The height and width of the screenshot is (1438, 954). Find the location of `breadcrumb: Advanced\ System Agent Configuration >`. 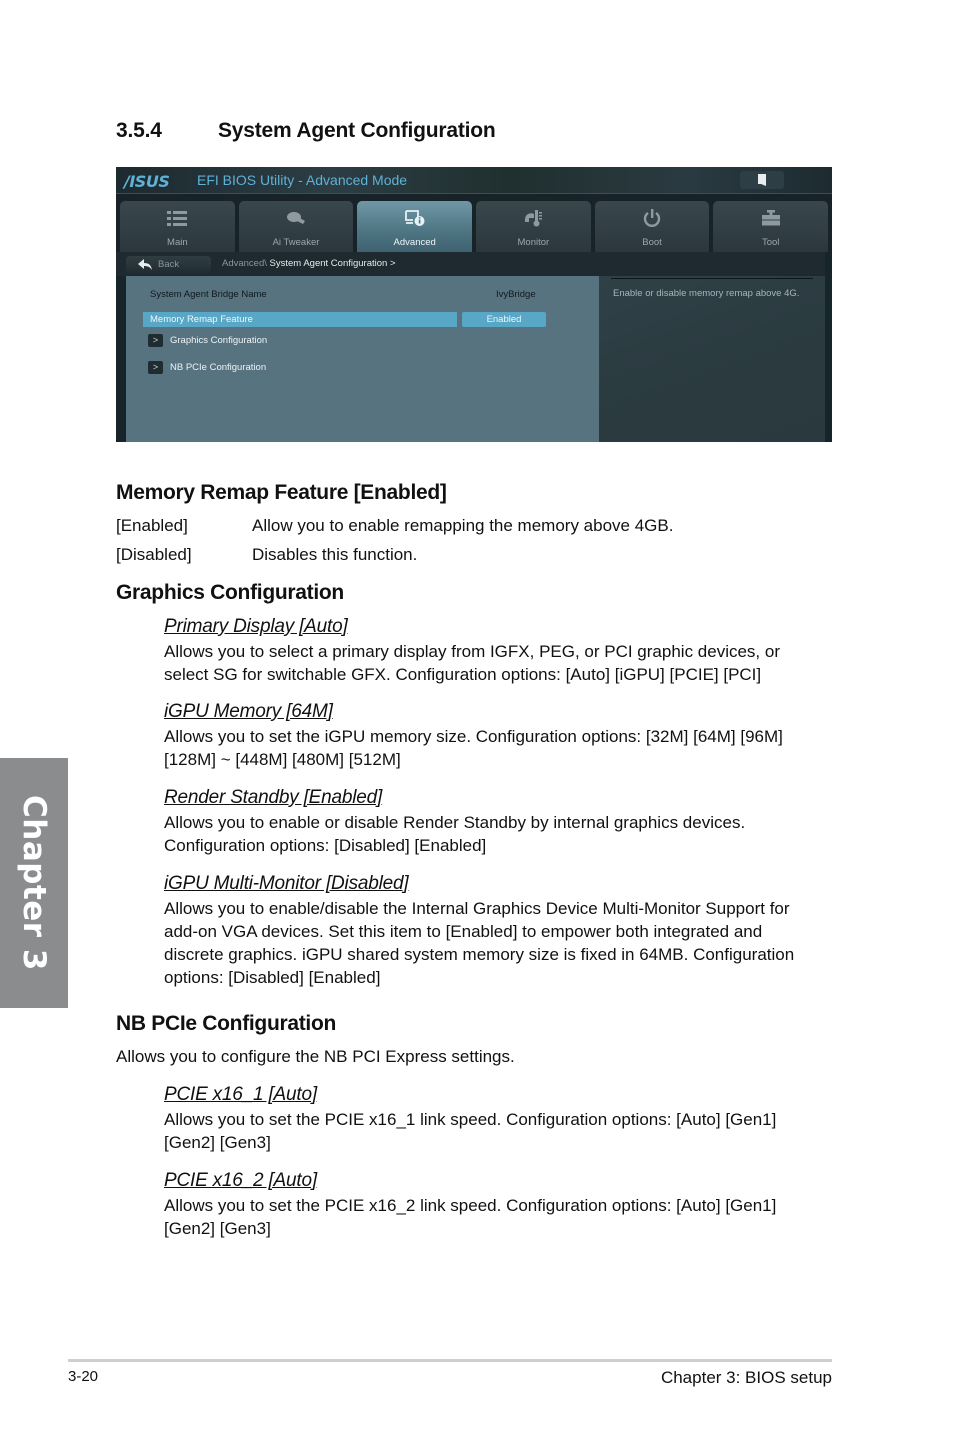

breadcrumb: Advanced\ System Agent Configuration > is located at coordinates (309, 263).